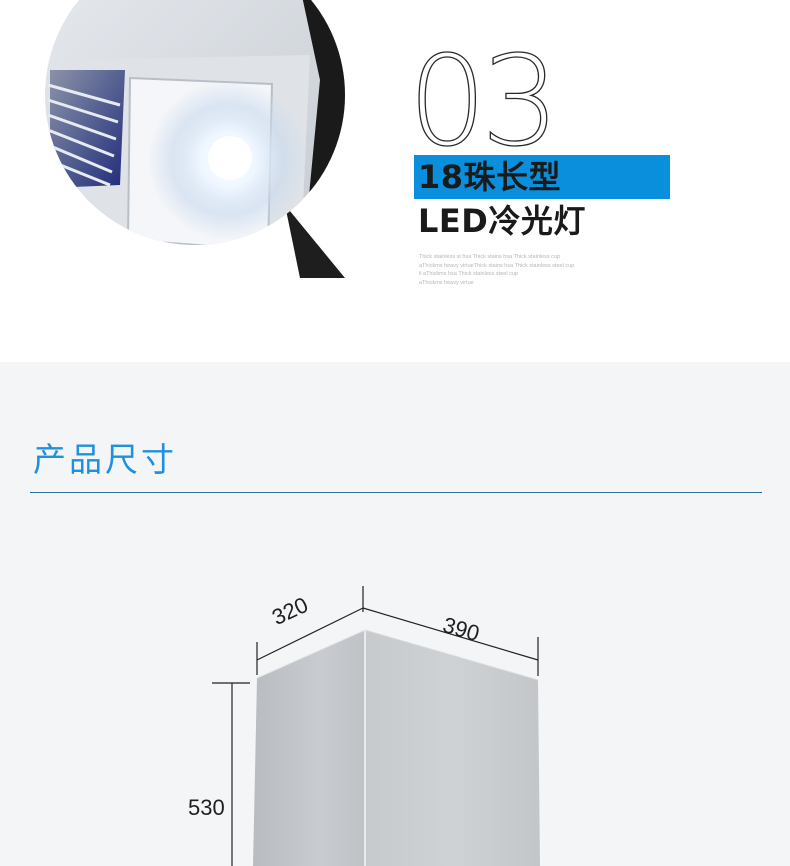 The width and height of the screenshot is (790, 866). I want to click on feature-title-line1: 18珠长型, so click(490, 177).